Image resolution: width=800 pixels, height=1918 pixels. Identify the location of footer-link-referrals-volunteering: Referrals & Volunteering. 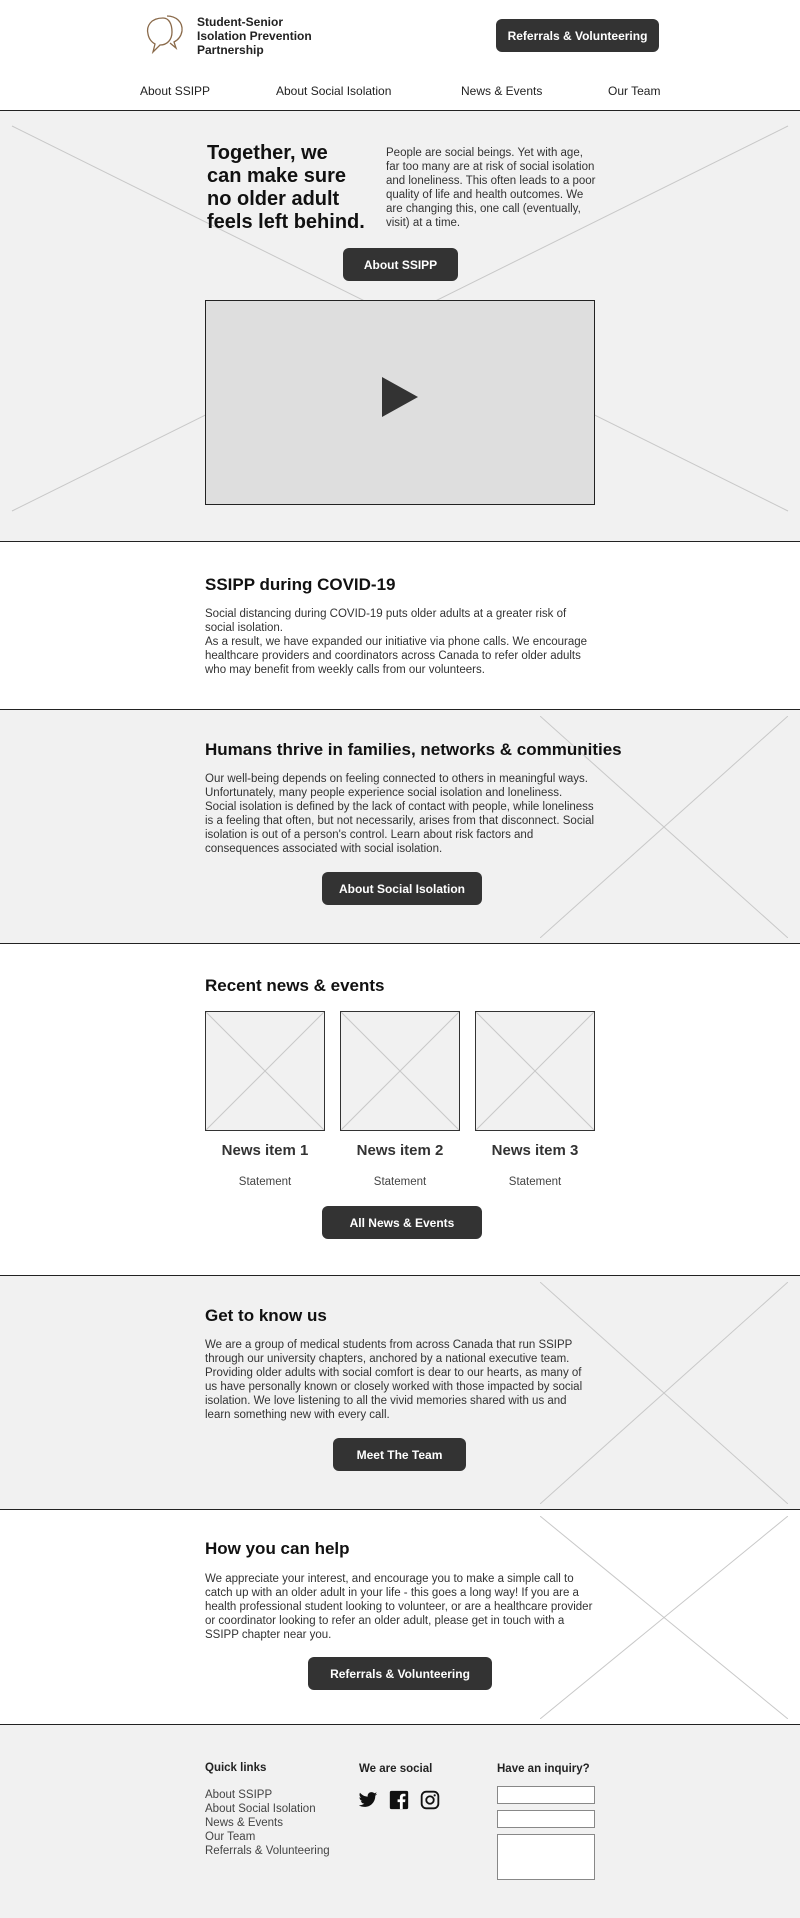
(267, 1851).